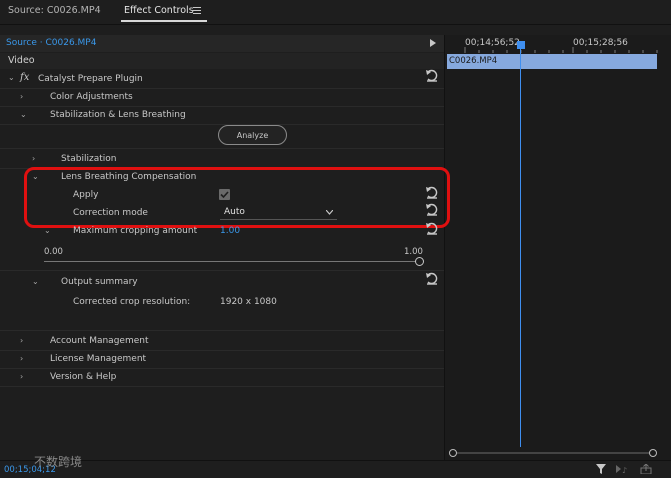 This screenshot has width=671, height=478. I want to click on playhead-line, so click(520, 247).